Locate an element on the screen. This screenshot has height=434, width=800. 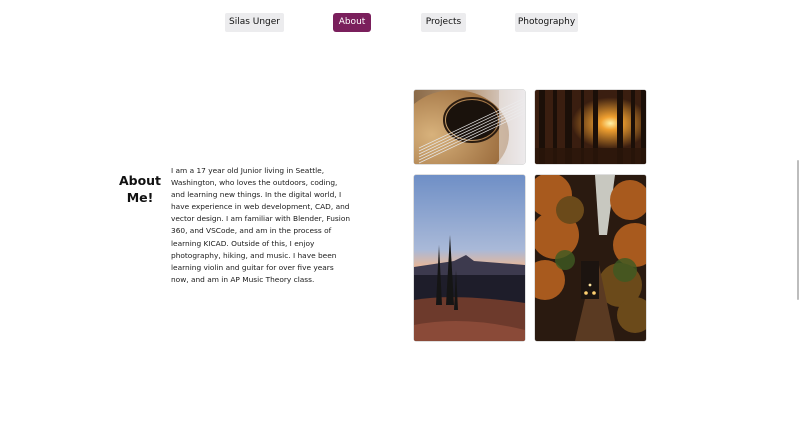
train-autumn-photo is located at coordinates (590, 258).